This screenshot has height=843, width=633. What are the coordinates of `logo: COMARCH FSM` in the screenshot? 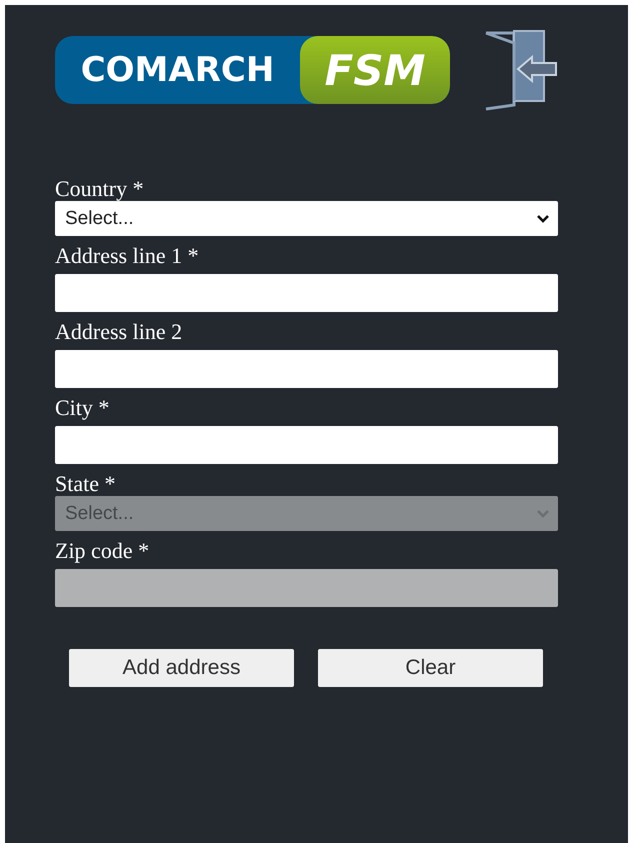 It's located at (252, 70).